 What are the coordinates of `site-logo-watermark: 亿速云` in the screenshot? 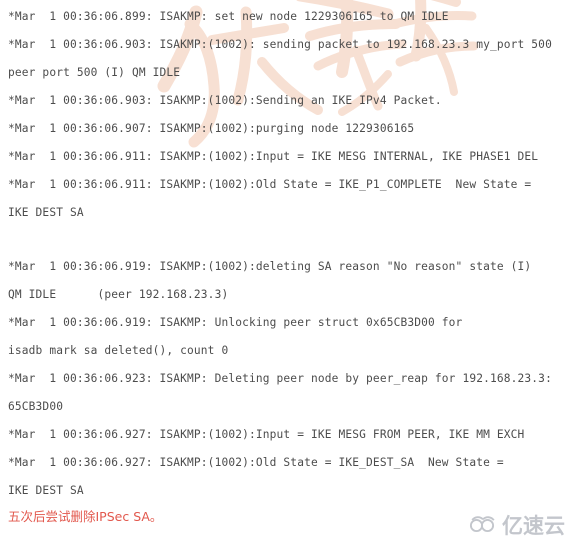 It's located at (516, 526).